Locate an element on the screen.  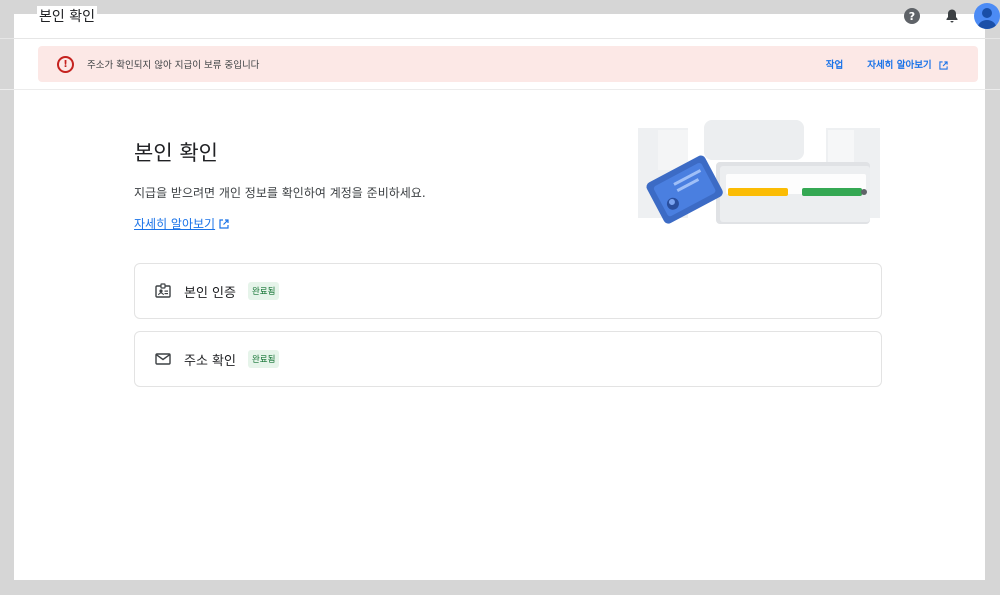
alert-action-button: 작업 is located at coordinates (834, 64).